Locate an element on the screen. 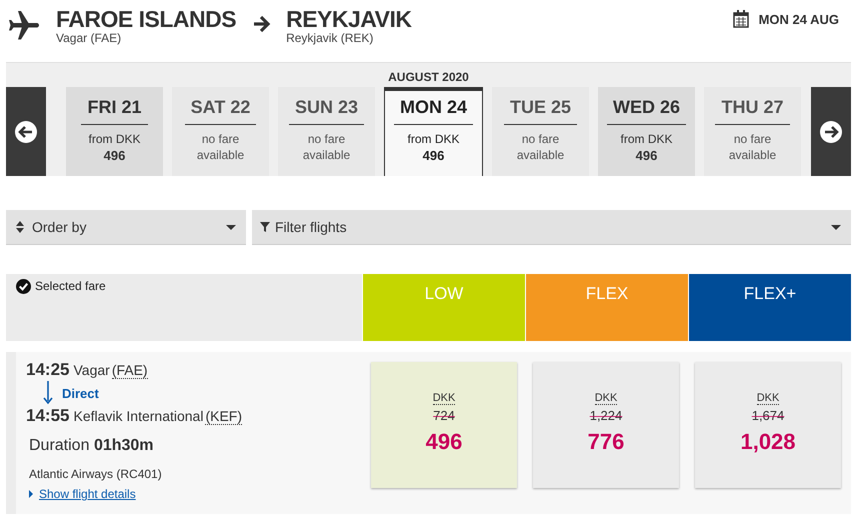  day-tab: SAT 22 no fare available is located at coordinates (220, 131).